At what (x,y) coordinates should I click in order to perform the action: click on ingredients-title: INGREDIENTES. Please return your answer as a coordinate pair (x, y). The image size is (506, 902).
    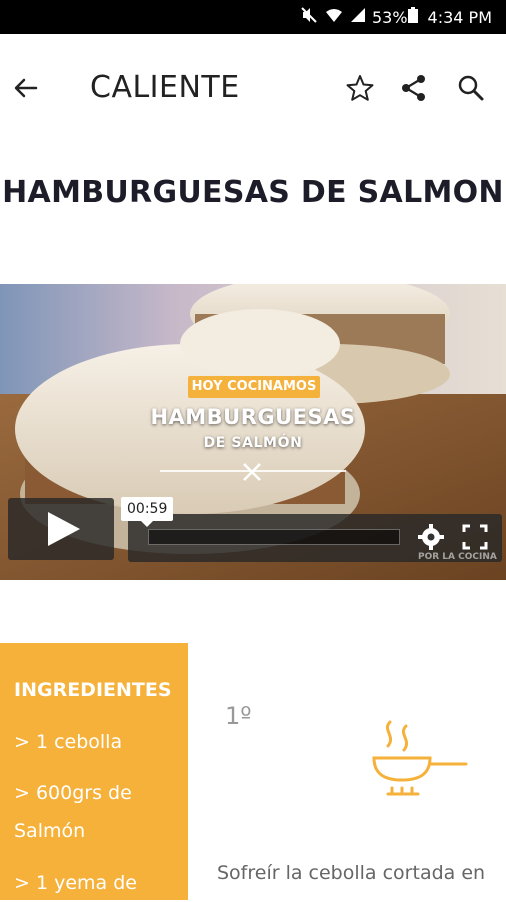
    Looking at the image, I should click on (93, 690).